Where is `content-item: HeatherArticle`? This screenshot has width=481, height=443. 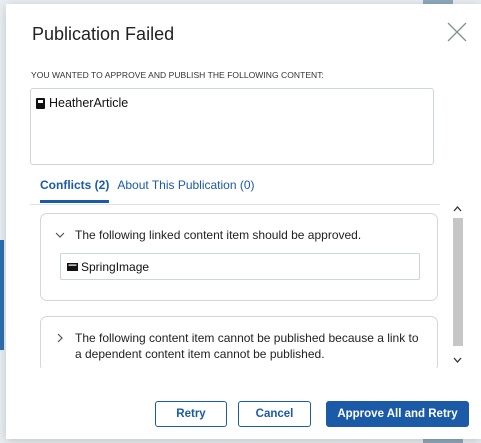
content-item: HeatherArticle is located at coordinates (82, 103).